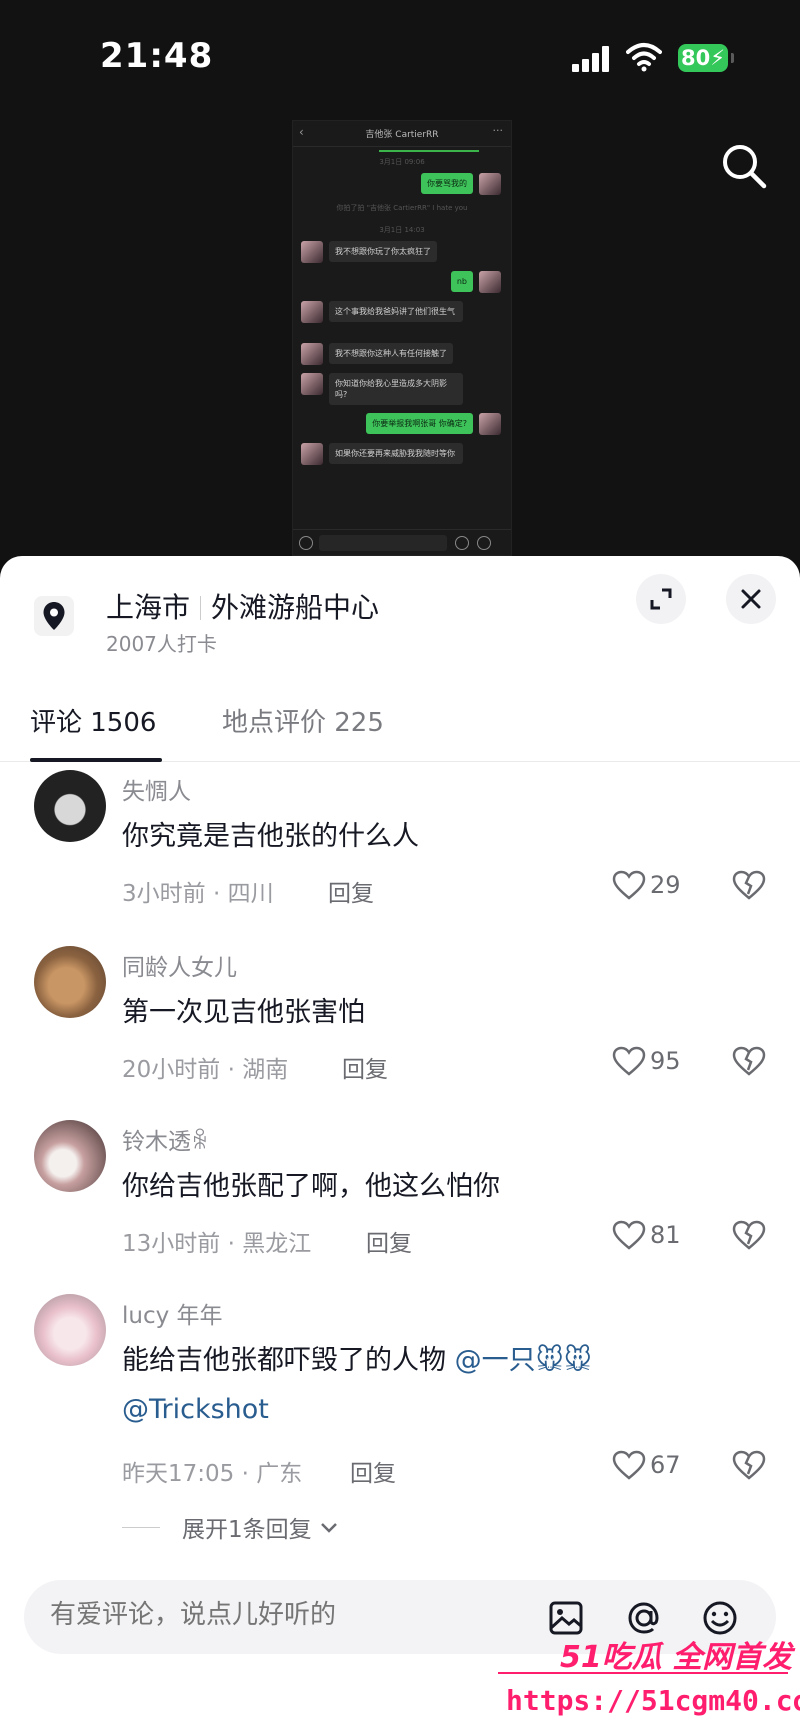 Image resolution: width=800 pixels, height=1735 pixels. Describe the element at coordinates (165, 1139) in the screenshot. I see `comment-username: 铃木透ꆜ` at that location.